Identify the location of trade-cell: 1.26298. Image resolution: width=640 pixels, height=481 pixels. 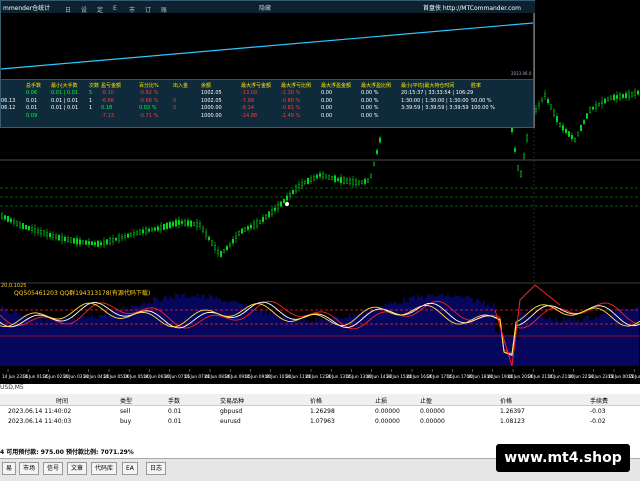
(322, 411).